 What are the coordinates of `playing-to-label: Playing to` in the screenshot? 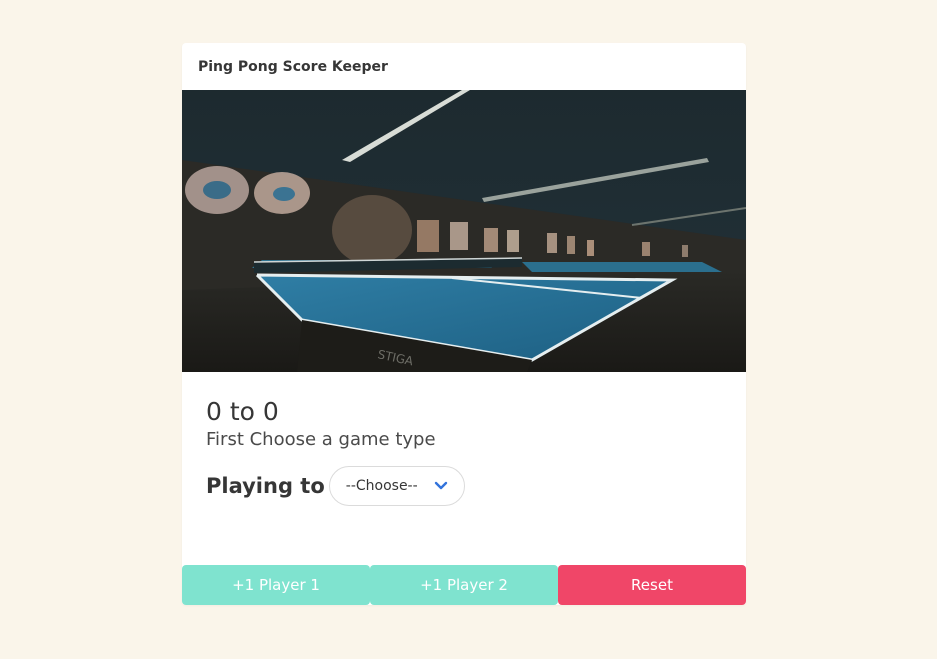 It's located at (265, 486).